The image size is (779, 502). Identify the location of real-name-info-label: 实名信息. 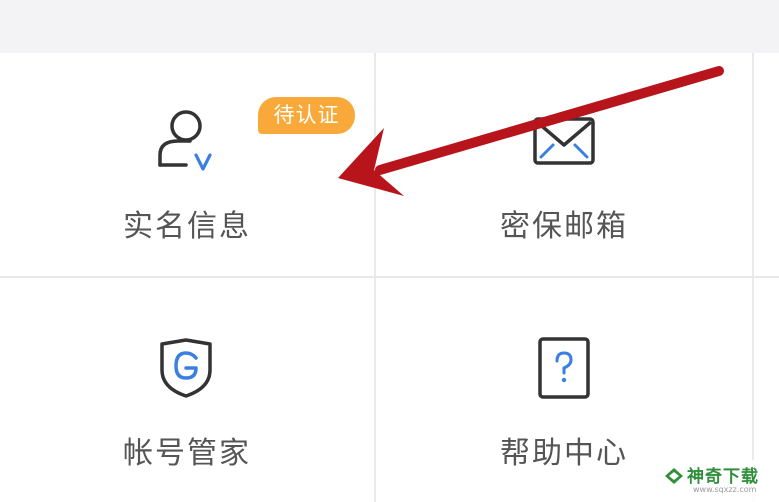
(187, 226).